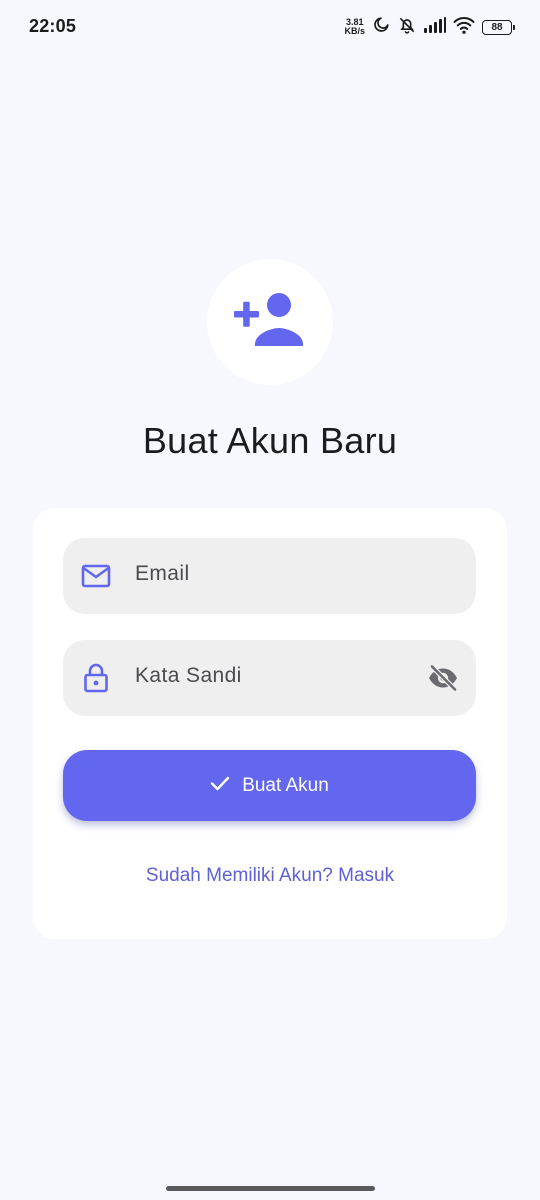 Image resolution: width=540 pixels, height=1200 pixels. I want to click on battery-icon: 88, so click(498, 27).